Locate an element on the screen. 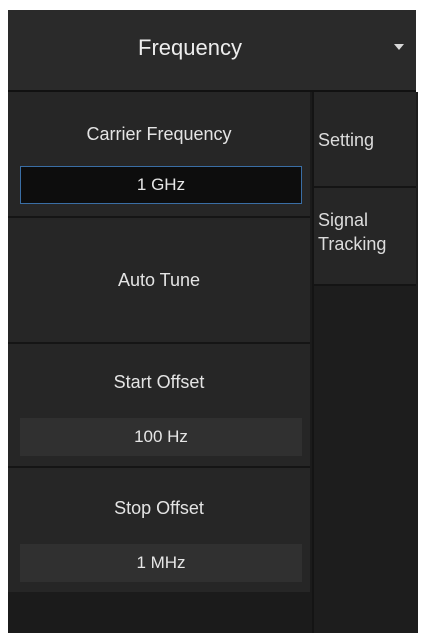 The height and width of the screenshot is (637, 428). stop-offset-label: Stop Offset is located at coordinates (159, 508).